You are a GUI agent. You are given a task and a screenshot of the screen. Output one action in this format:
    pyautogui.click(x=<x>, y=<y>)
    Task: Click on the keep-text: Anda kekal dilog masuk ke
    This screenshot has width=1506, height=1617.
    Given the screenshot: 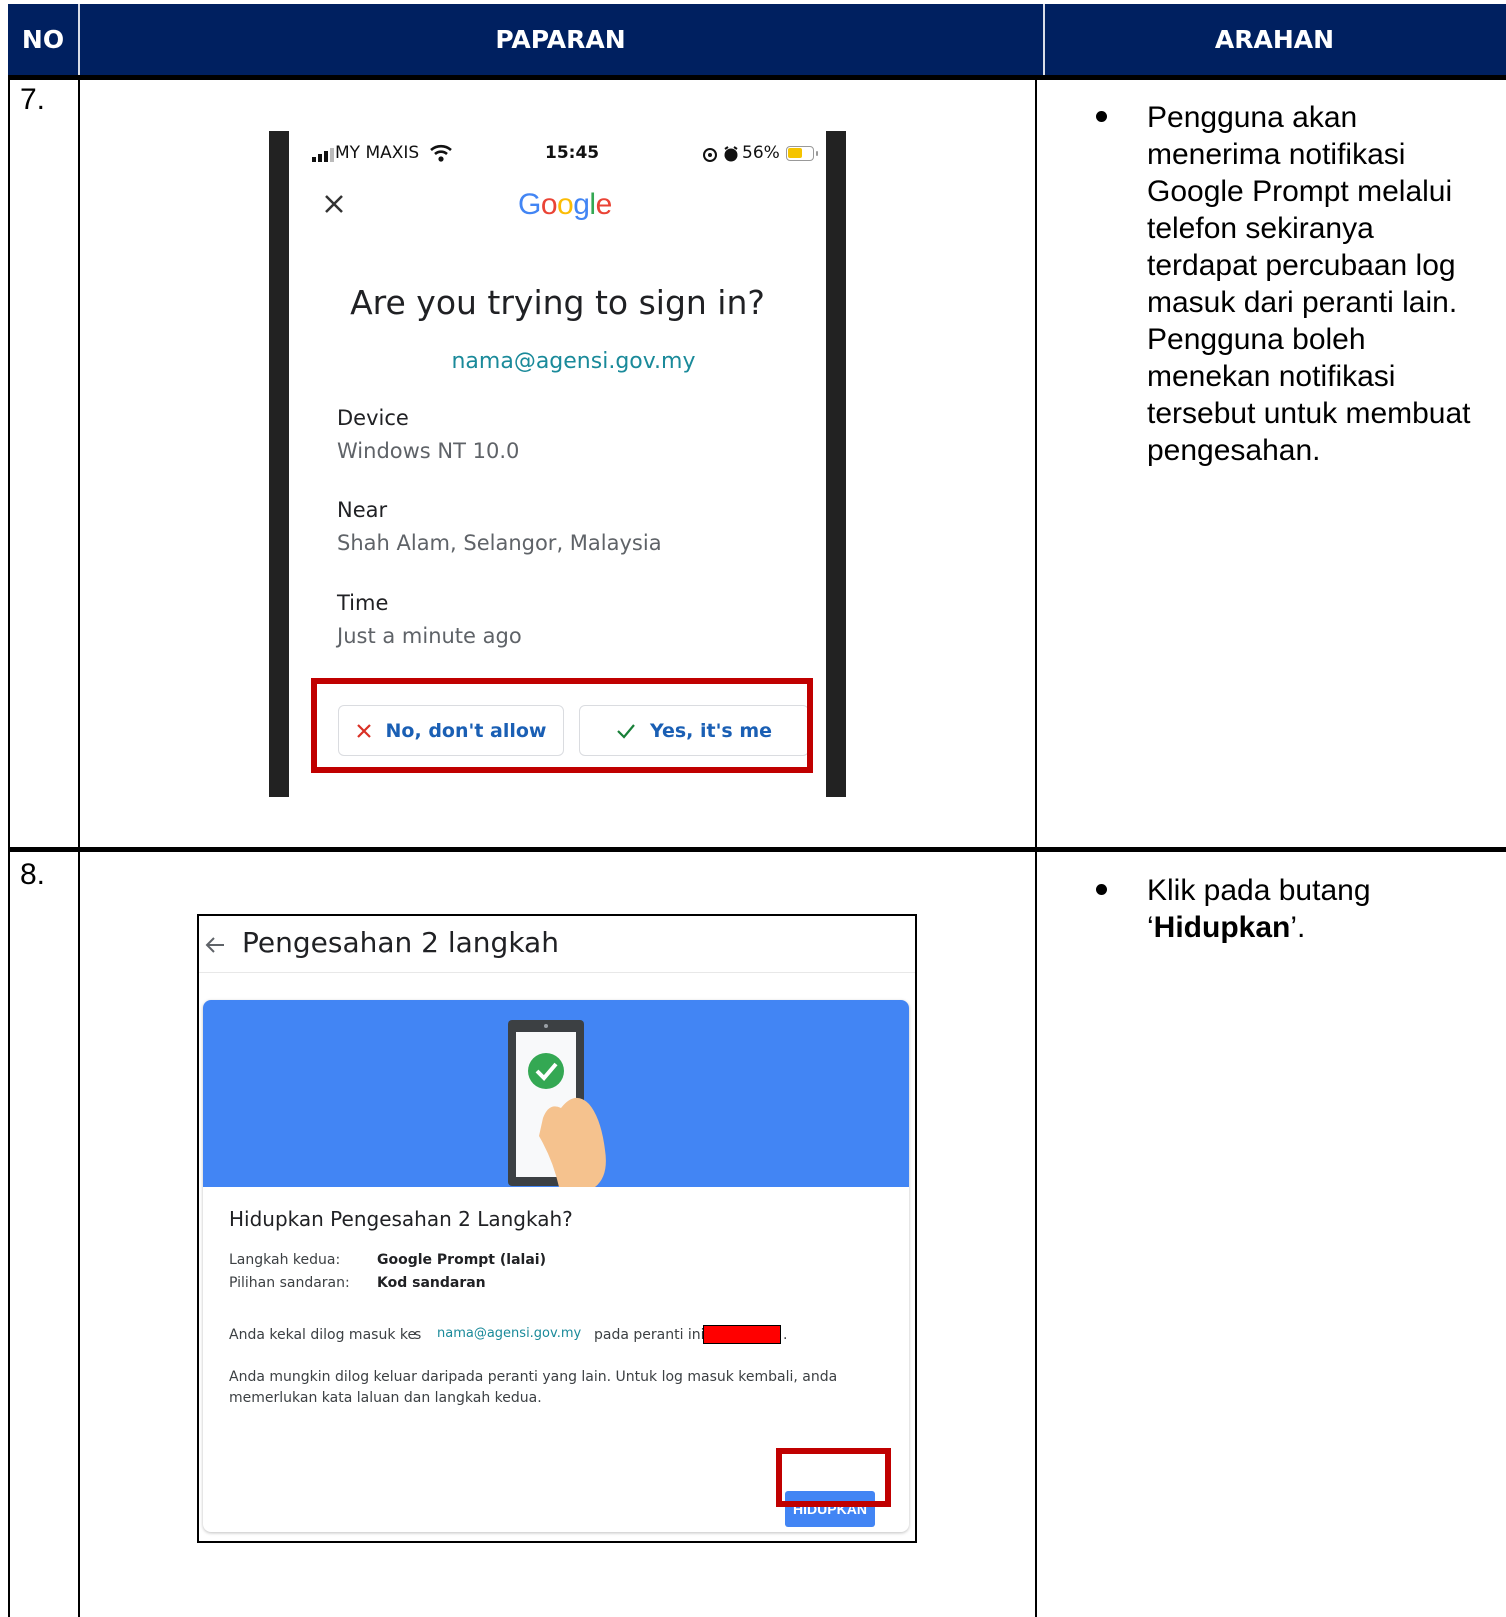 What is the action you would take?
    pyautogui.click(x=323, y=1335)
    